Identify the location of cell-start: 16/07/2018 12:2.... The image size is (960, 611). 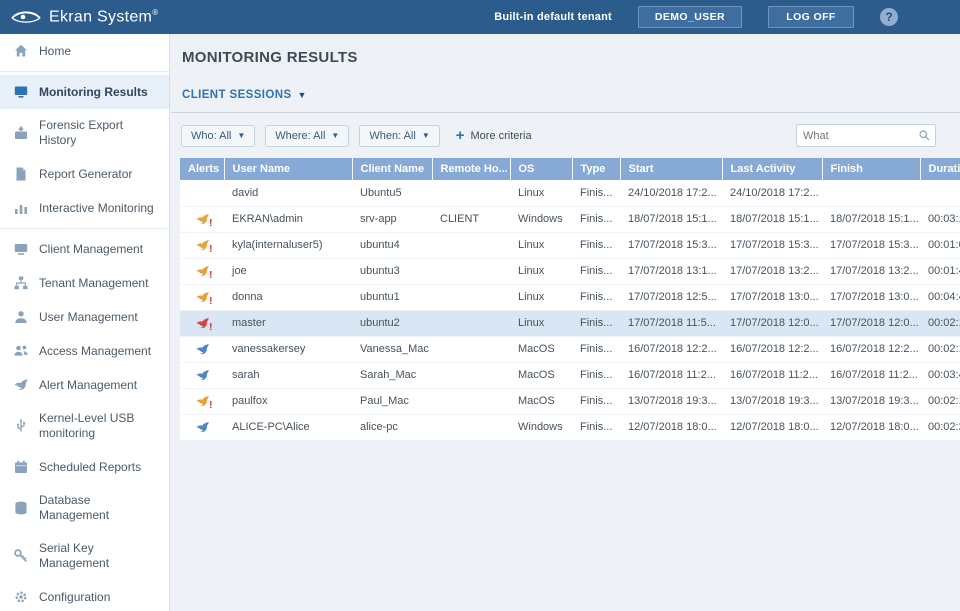
(671, 349).